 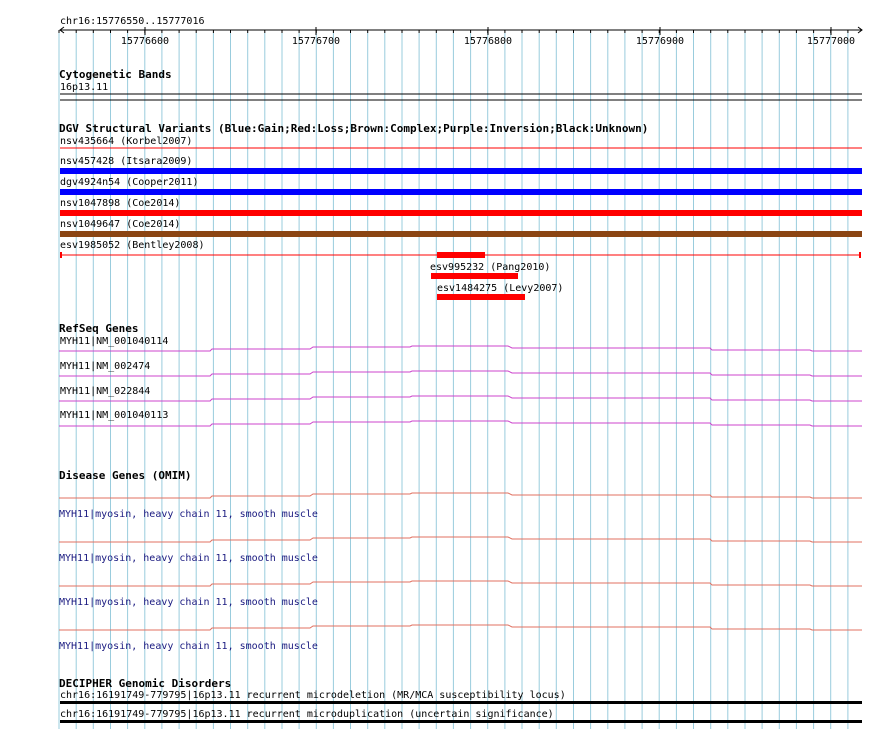 What do you see at coordinates (120, 224) in the screenshot?
I see `variant-label-5: nsv1049647 (Coe2014)` at bounding box center [120, 224].